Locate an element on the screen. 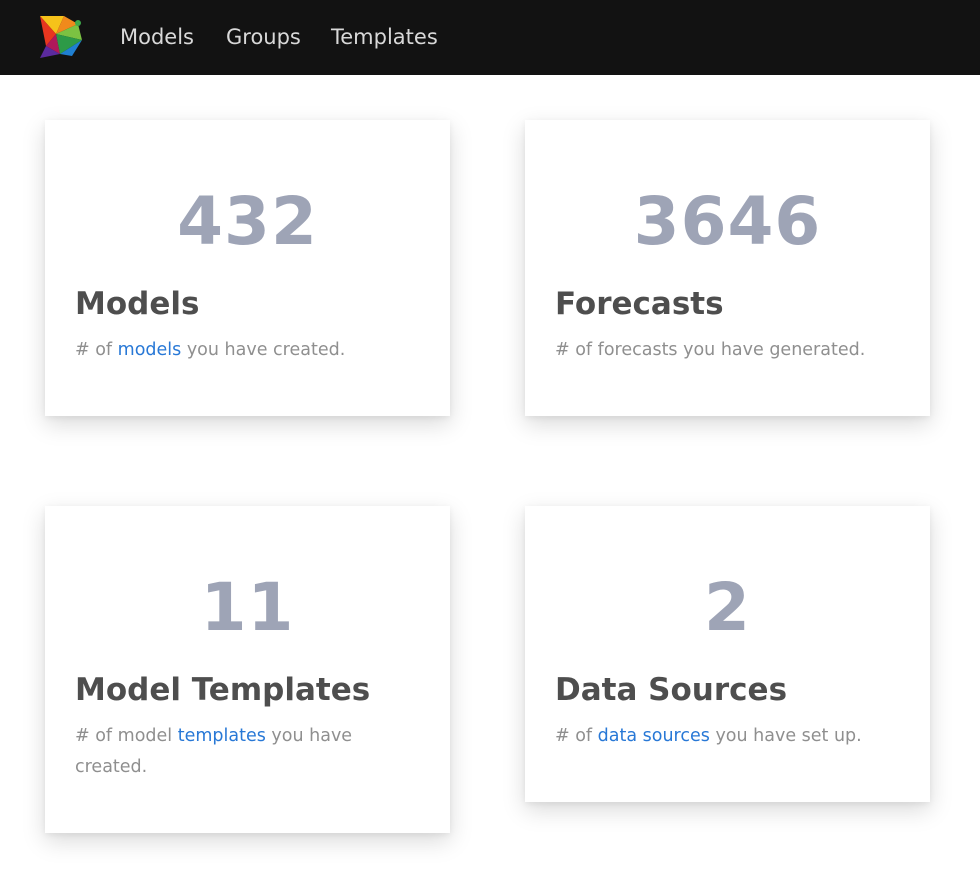 The image size is (980, 873). forecasts-card-title: Forecasts is located at coordinates (639, 304).